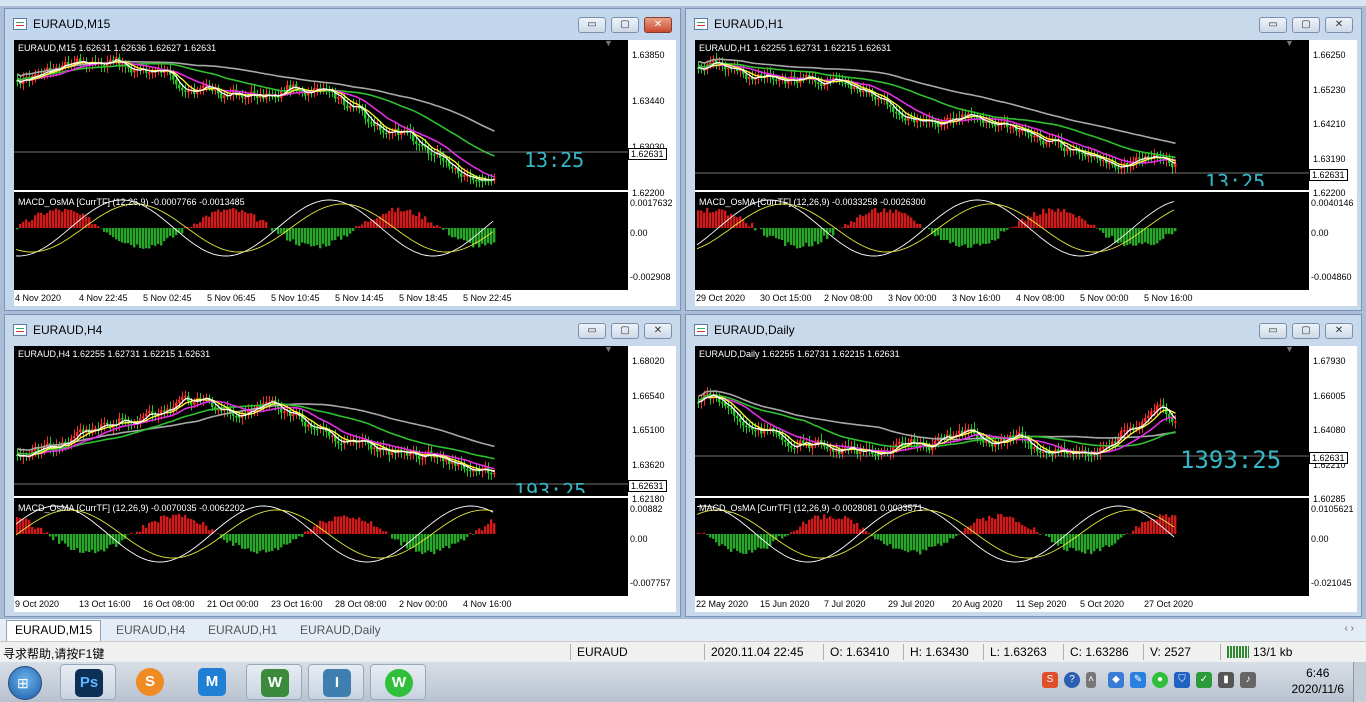  Describe the element at coordinates (1248, 680) in the screenshot. I see `tray-volume-icon: ♪` at that location.